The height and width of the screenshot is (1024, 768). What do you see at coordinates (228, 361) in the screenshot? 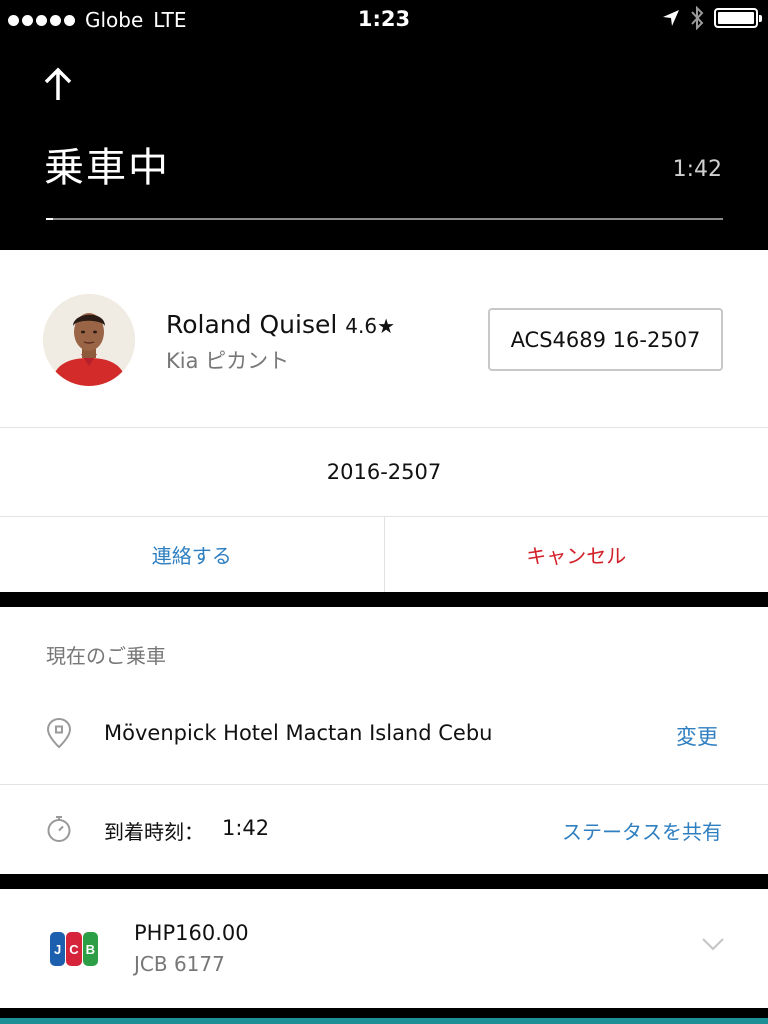
I see `vehicle-model: Kia ピカント` at bounding box center [228, 361].